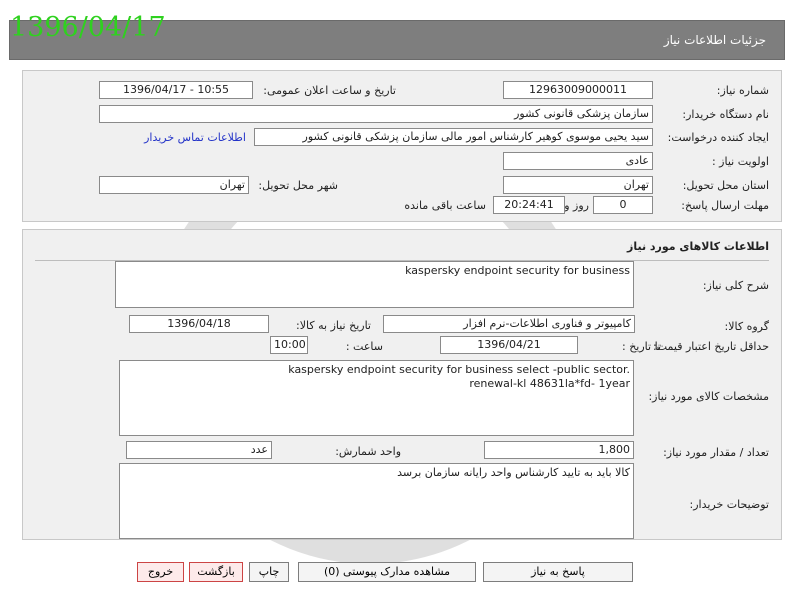 Image resolution: width=795 pixels, height=599 pixels. I want to click on goods-group-label: گروه کالا:, so click(746, 326).